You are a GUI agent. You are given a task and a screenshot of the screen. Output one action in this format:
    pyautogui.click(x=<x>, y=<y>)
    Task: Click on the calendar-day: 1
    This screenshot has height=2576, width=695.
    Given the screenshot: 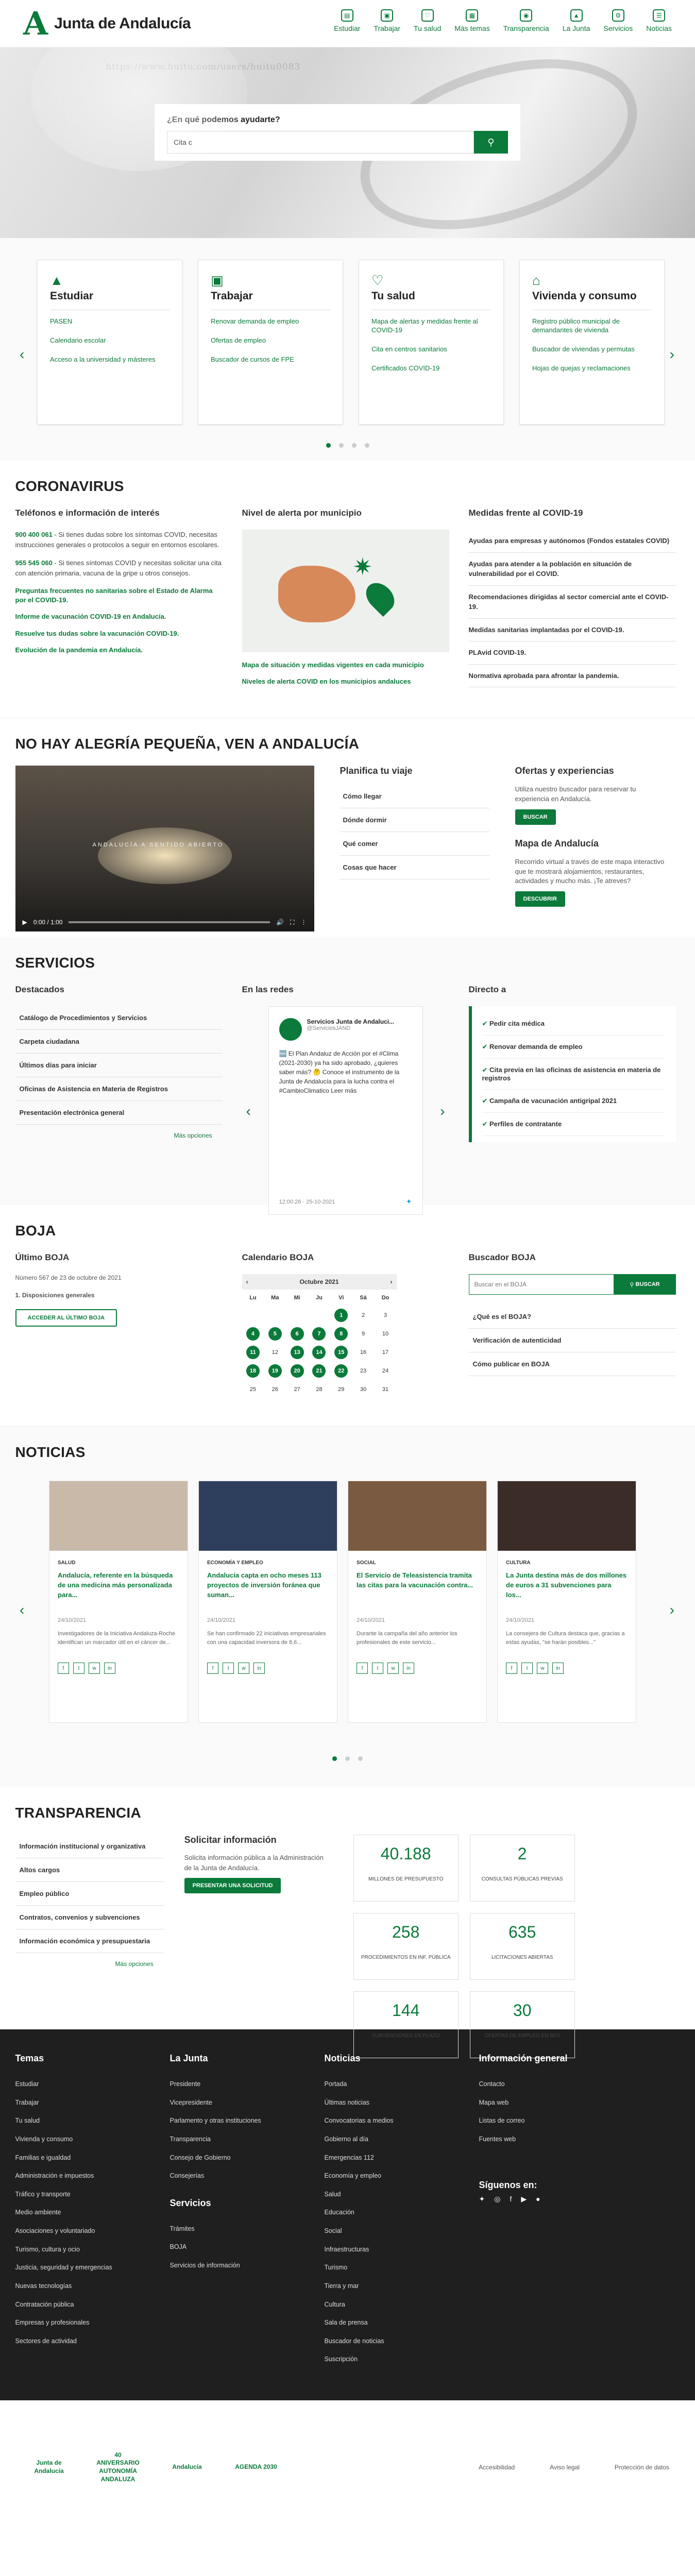 What is the action you would take?
    pyautogui.click(x=341, y=1315)
    